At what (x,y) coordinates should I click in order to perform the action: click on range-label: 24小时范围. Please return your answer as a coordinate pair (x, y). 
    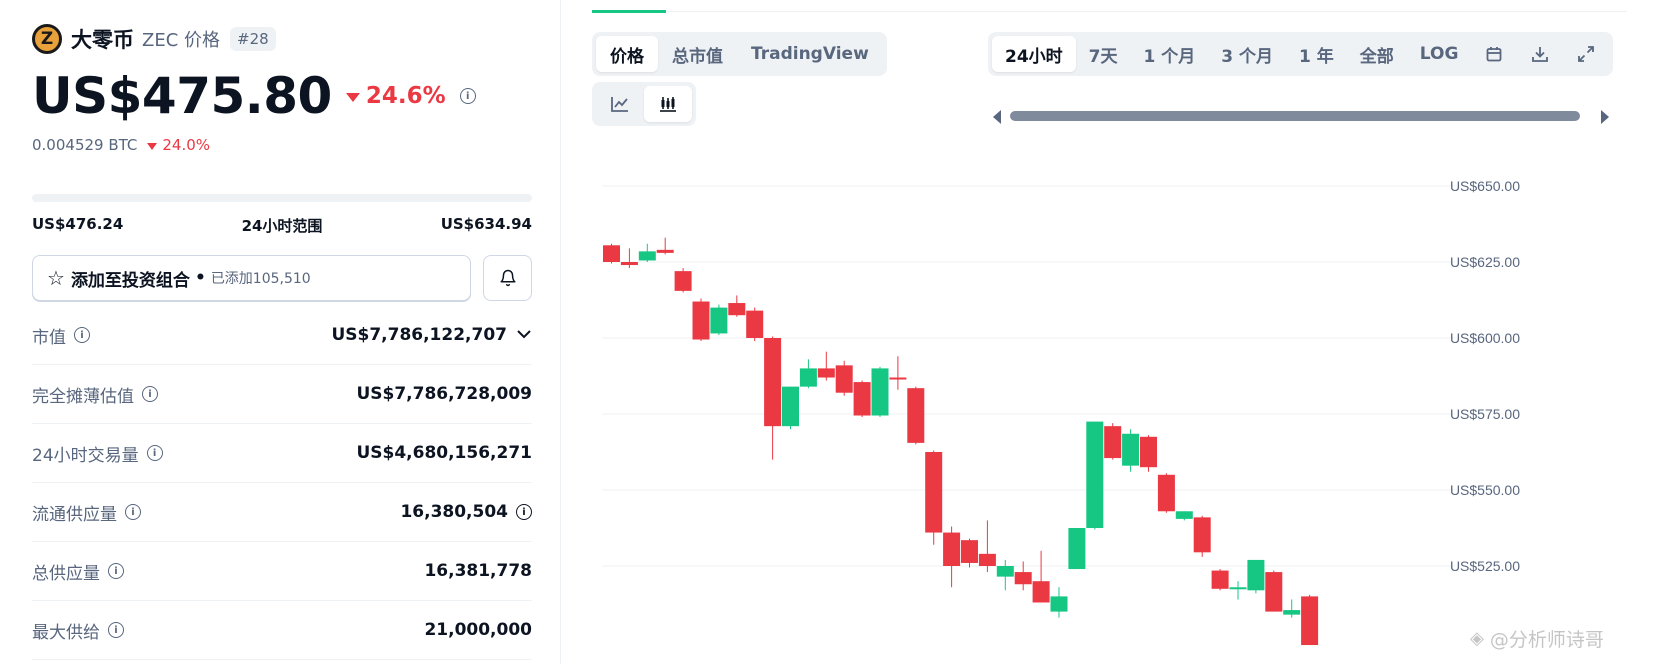
    Looking at the image, I should click on (282, 226).